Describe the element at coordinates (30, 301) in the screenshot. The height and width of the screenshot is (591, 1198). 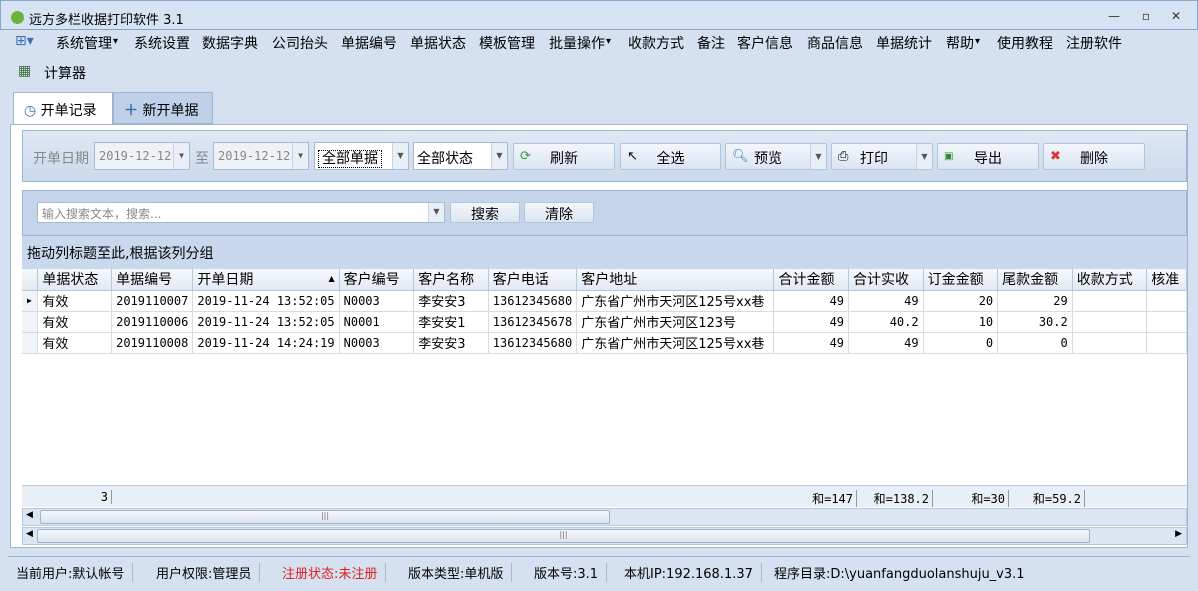
I see `row-indicator: ▶` at that location.